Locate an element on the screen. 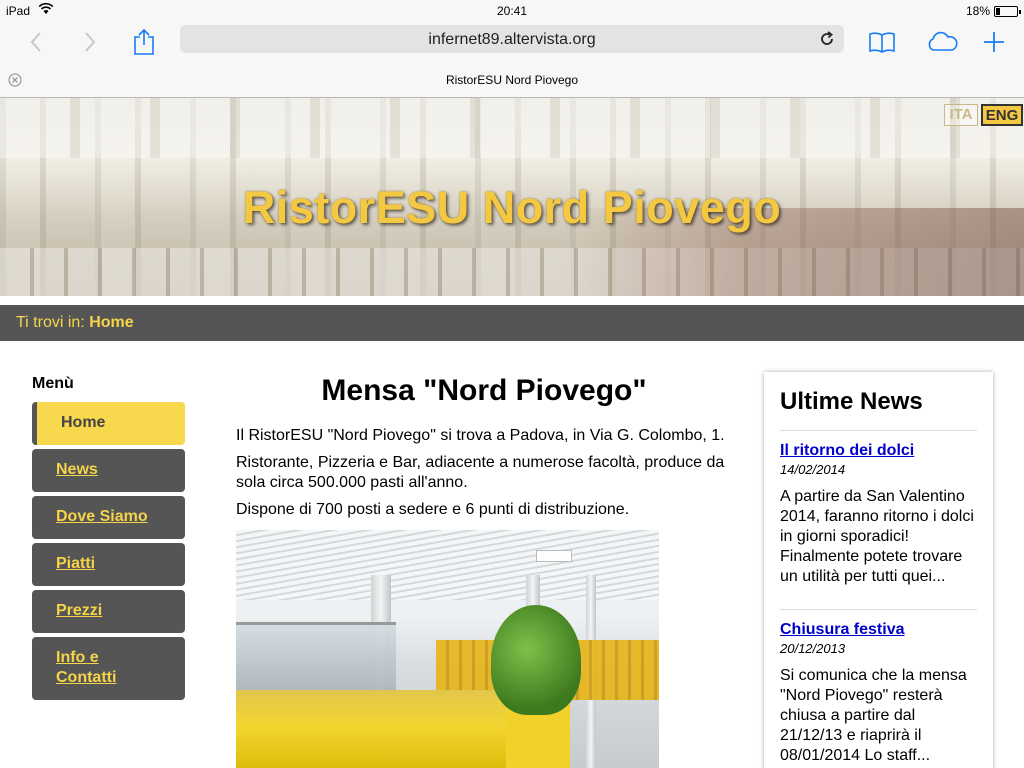 The width and height of the screenshot is (1024, 768). forward-icon is located at coordinates (90, 42).